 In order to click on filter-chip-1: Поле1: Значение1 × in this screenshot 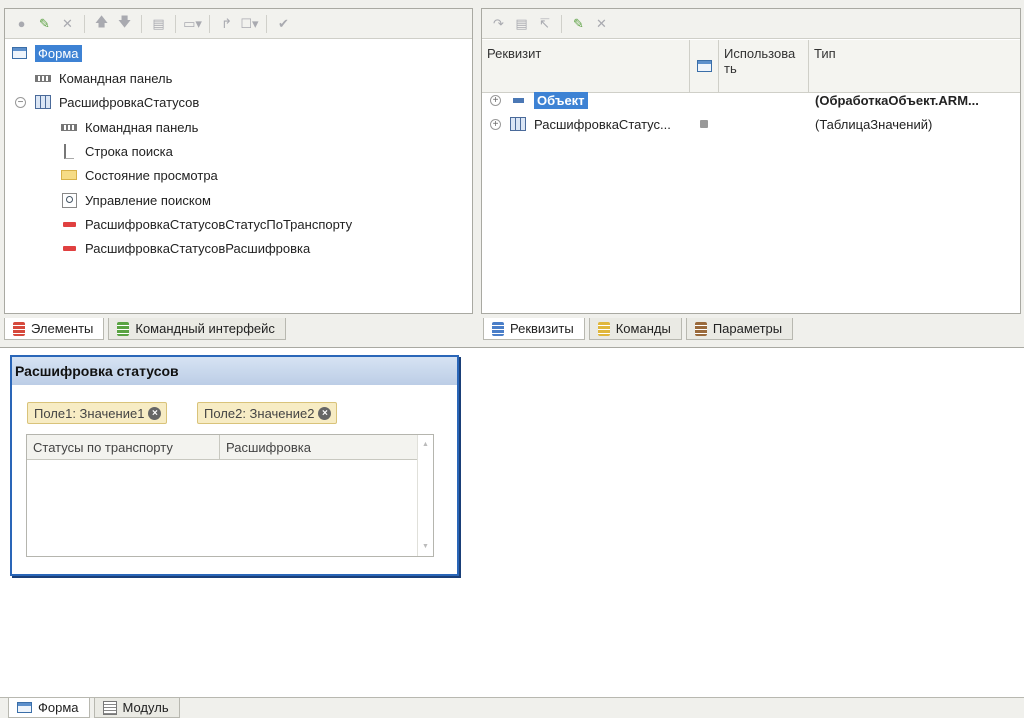, I will do `click(97, 413)`.